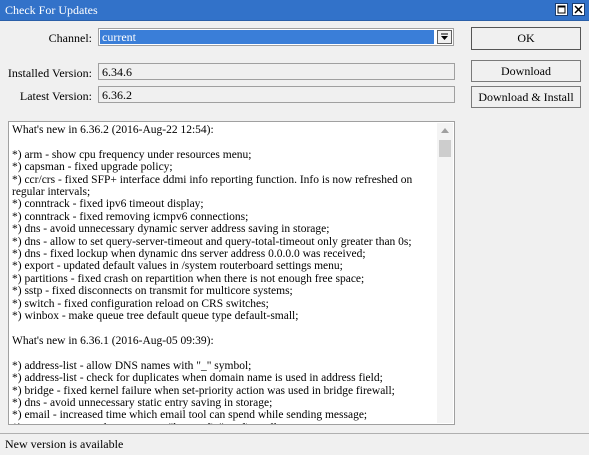 The width and height of the screenshot is (589, 455). I want to click on maximize-icon, so click(561, 9).